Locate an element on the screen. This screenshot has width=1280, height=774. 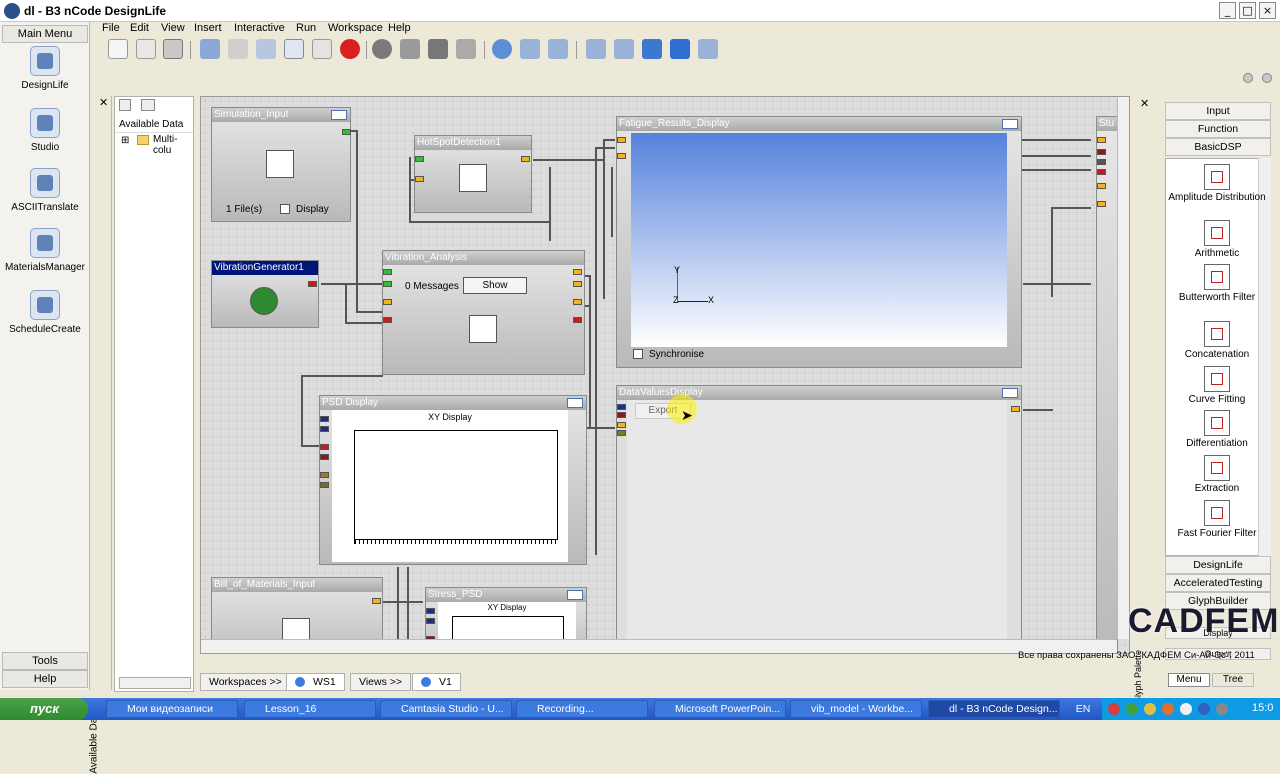
paste-icon is located at coordinates (322, 49).